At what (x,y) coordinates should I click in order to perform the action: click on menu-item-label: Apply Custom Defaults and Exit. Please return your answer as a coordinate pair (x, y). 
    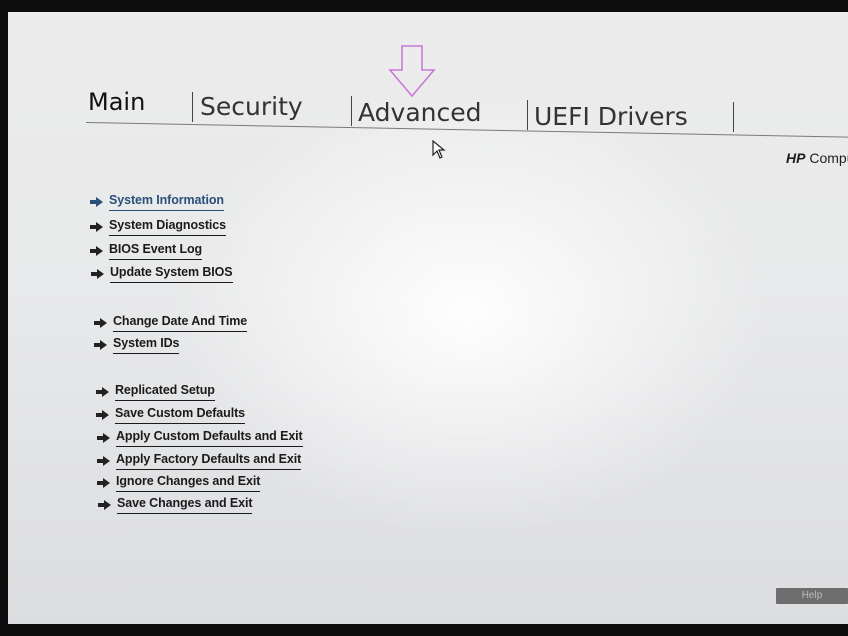
    Looking at the image, I should click on (209, 438).